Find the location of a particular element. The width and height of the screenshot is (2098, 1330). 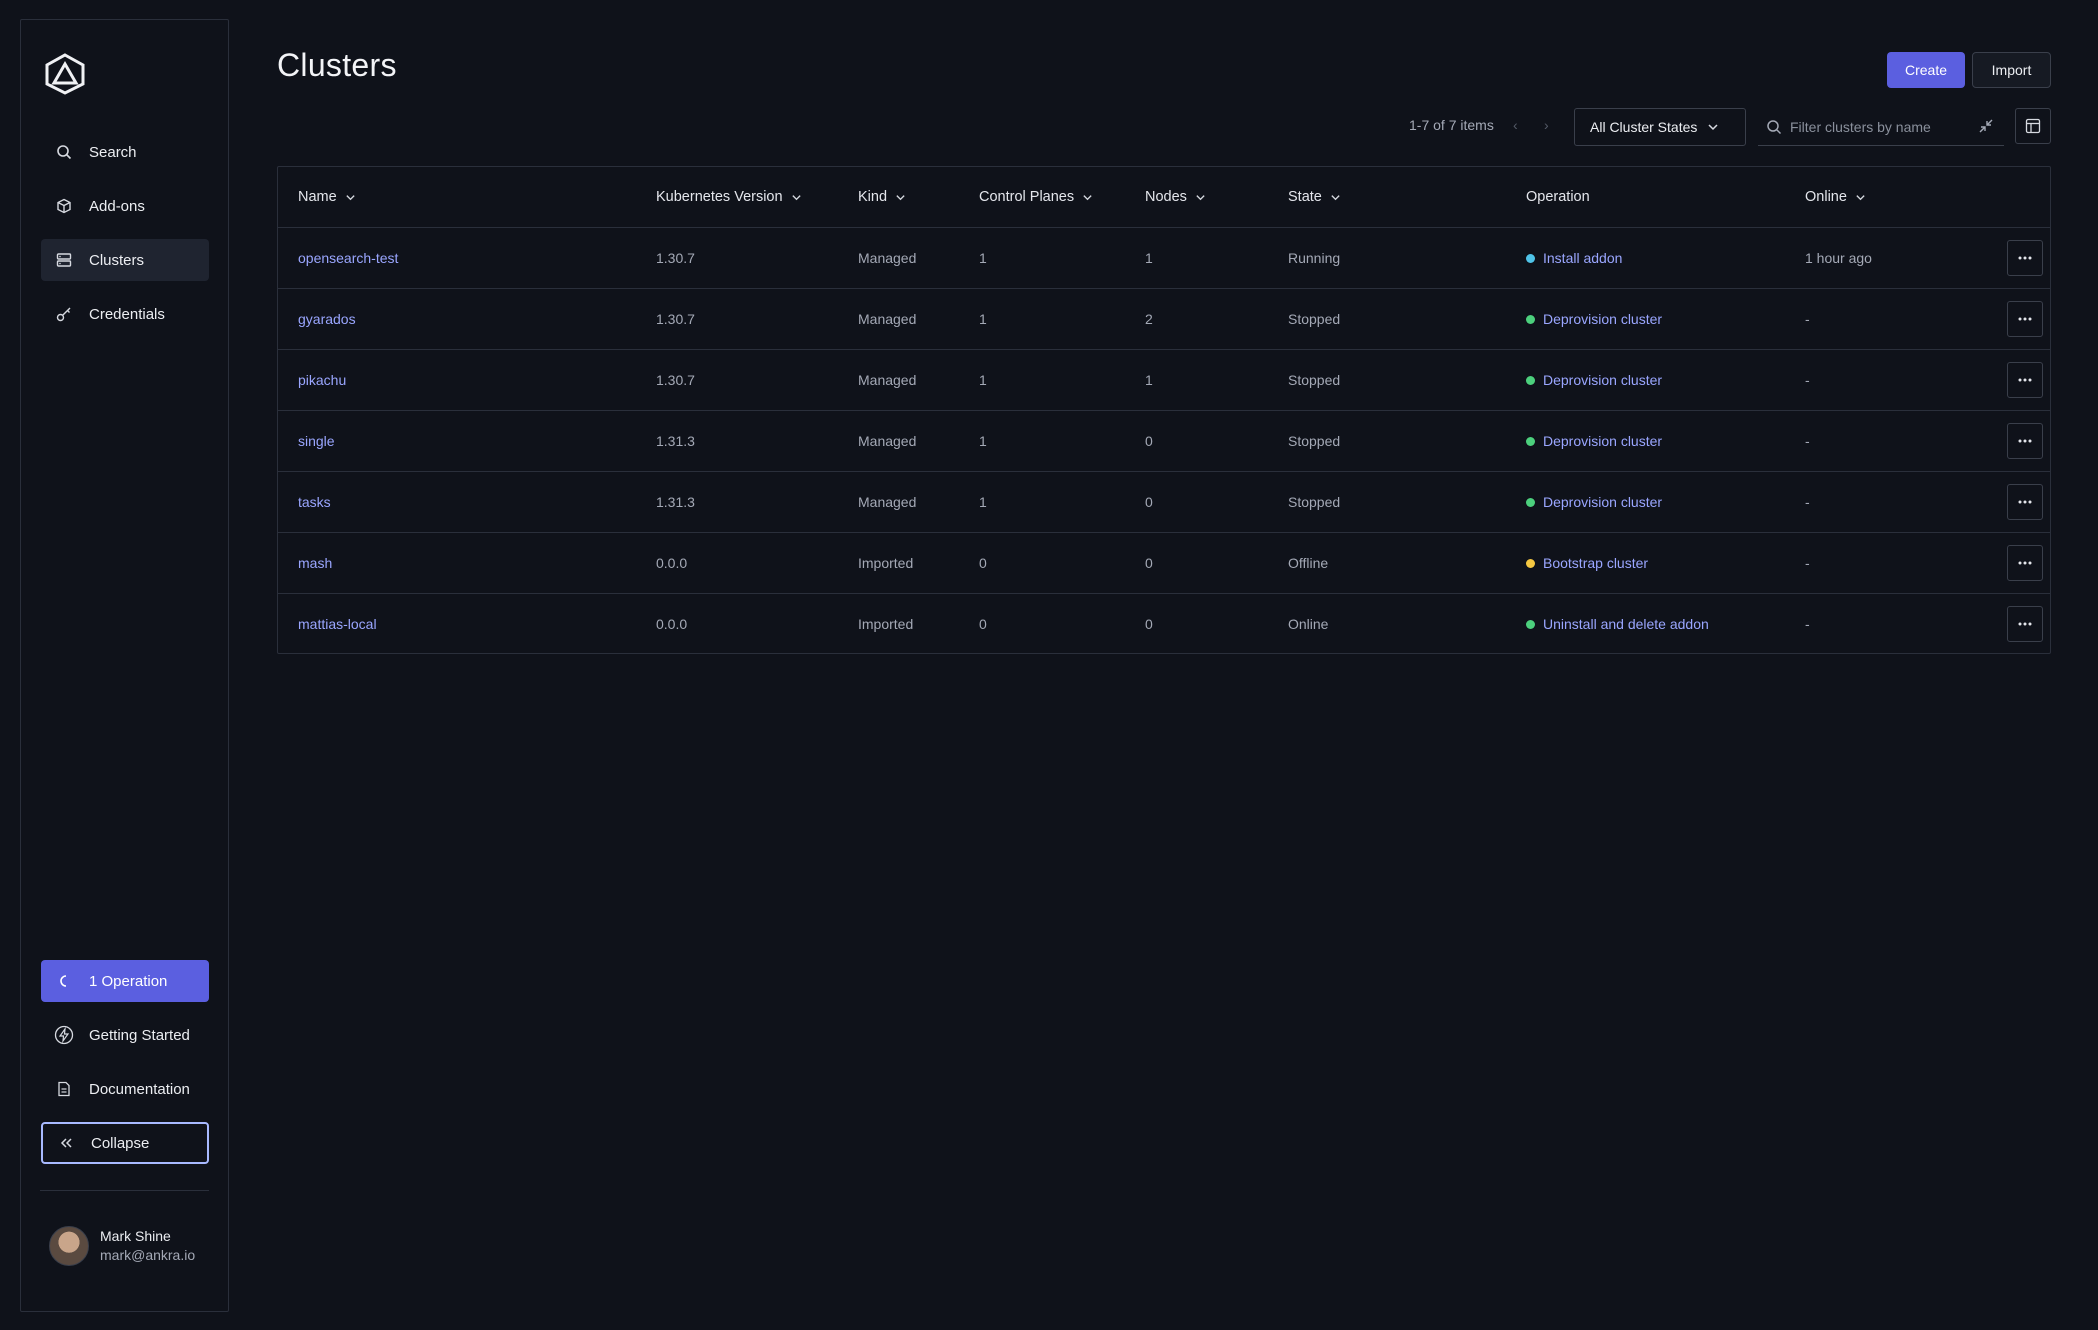

package-icon is located at coordinates (64, 206).